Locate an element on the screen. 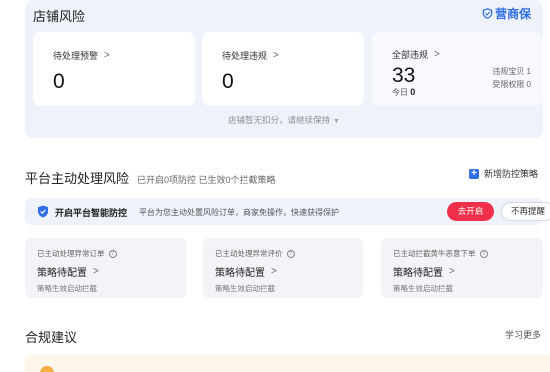  shield-icon is located at coordinates (43, 211).